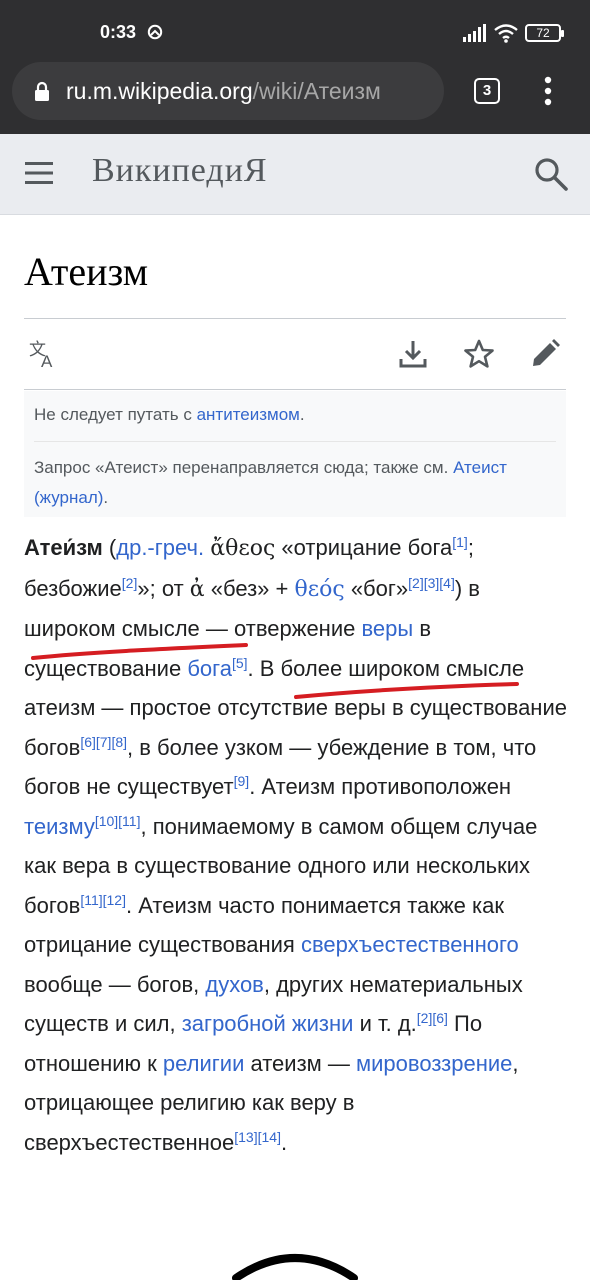  Describe the element at coordinates (551, 174) in the screenshot. I see `search-icon` at that location.